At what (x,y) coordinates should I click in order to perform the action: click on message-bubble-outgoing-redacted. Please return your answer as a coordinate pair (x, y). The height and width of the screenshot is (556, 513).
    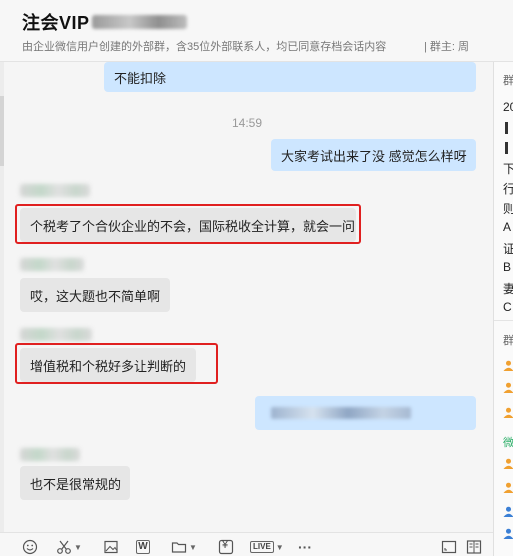
    Looking at the image, I should click on (365, 413).